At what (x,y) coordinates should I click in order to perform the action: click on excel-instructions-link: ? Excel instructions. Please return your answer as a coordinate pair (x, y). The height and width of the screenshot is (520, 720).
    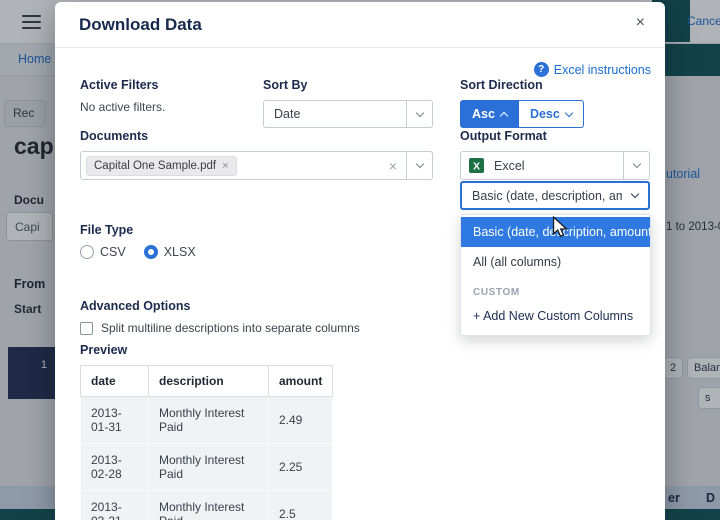
    Looking at the image, I should click on (592, 69).